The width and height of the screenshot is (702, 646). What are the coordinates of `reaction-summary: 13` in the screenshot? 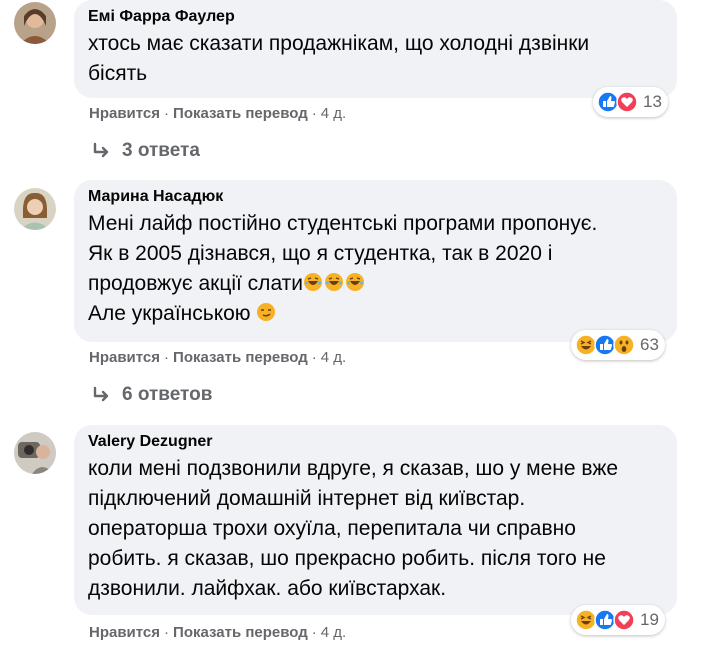 It's located at (630, 102).